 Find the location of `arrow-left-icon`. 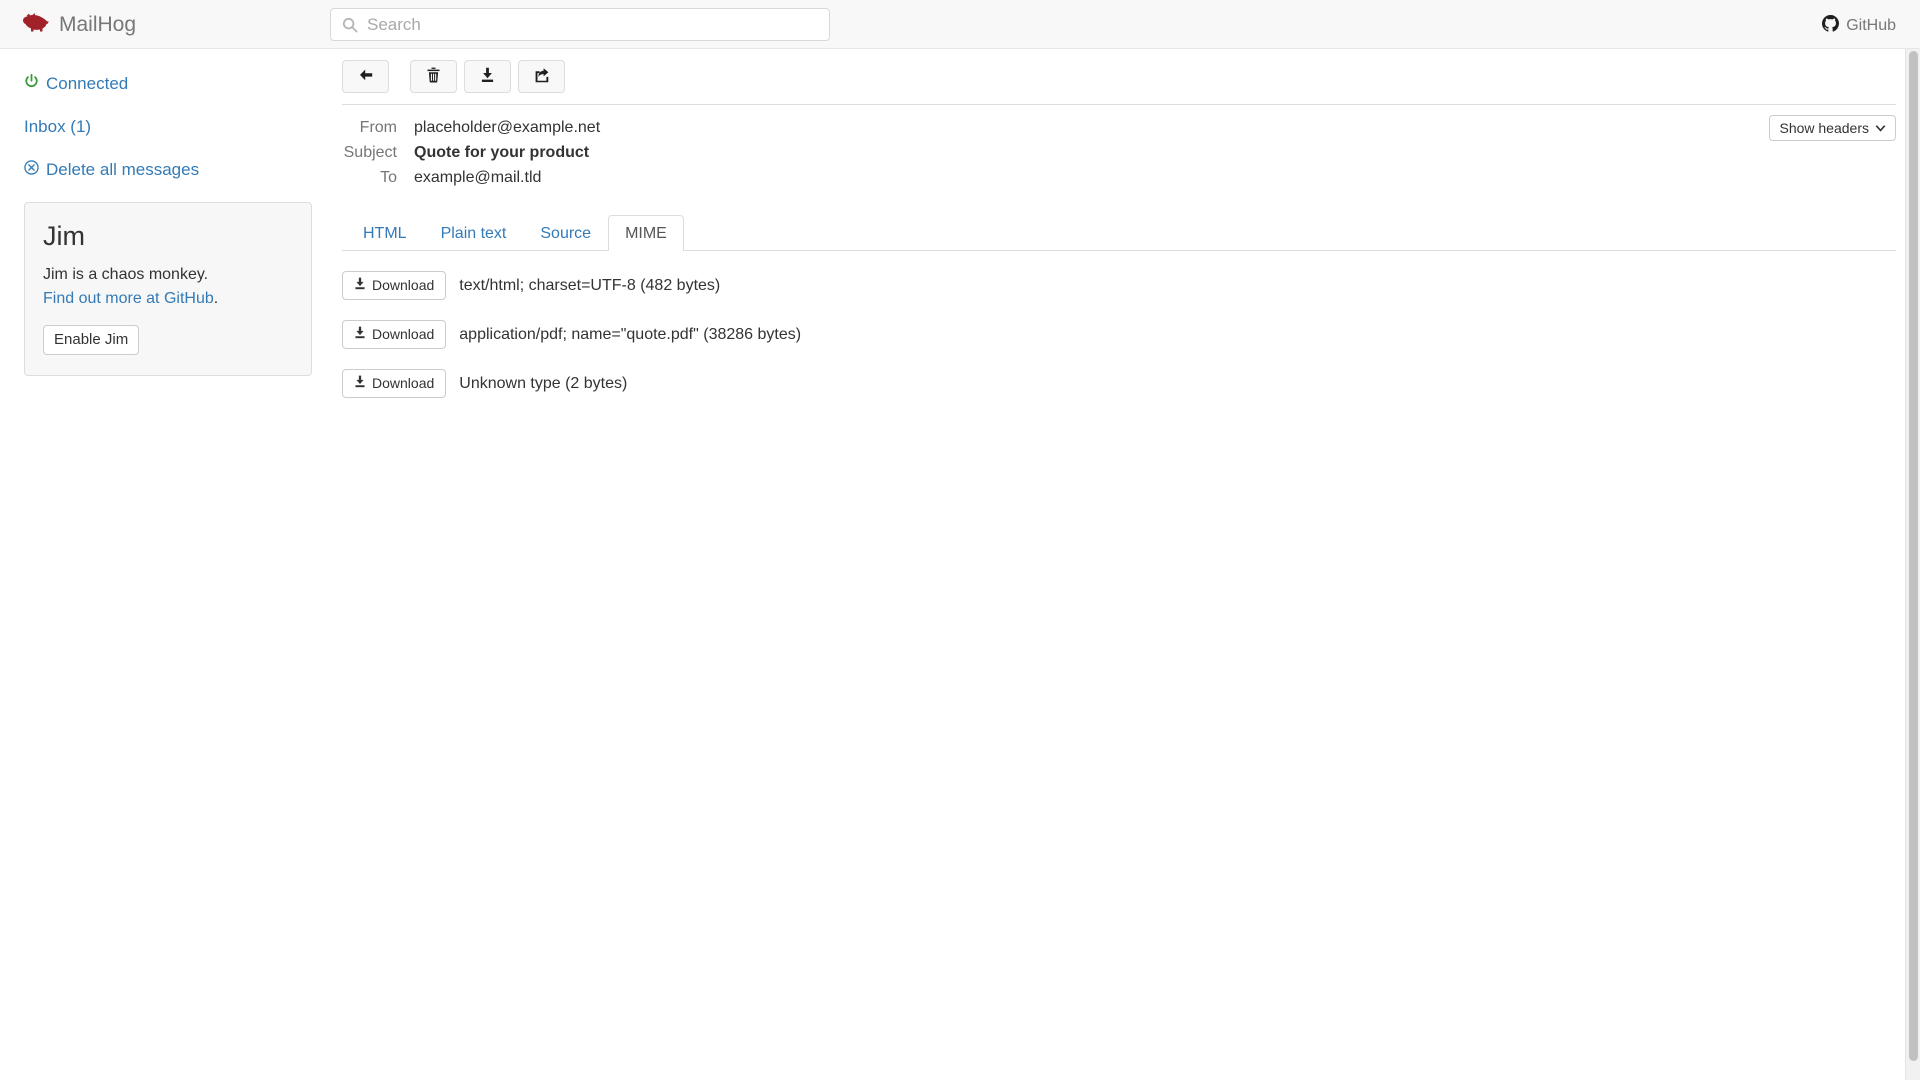

arrow-left-icon is located at coordinates (366, 76).